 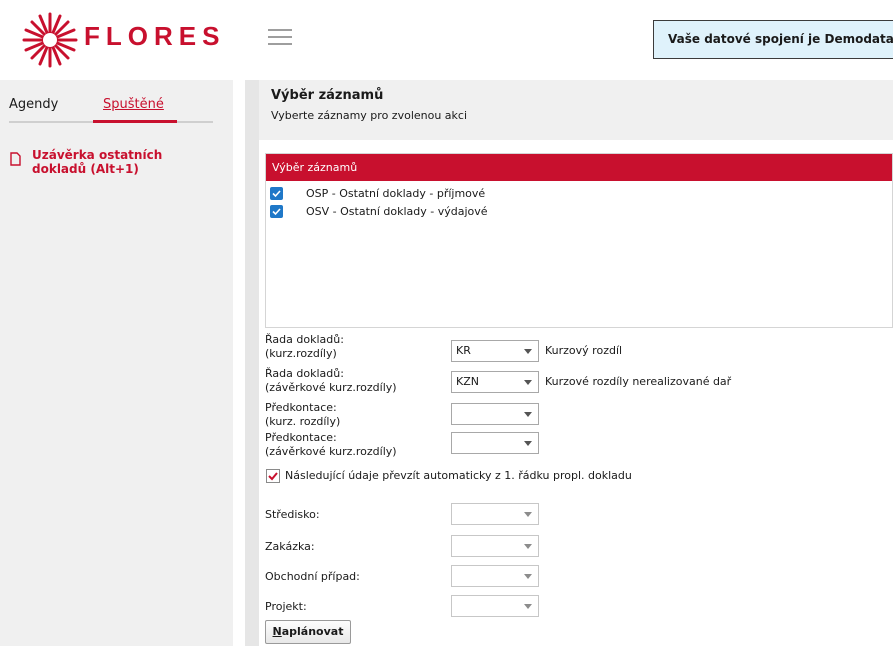 What do you see at coordinates (579, 211) in the screenshot?
I see `list-item: OSV - Ostatní doklady - výdajové` at bounding box center [579, 211].